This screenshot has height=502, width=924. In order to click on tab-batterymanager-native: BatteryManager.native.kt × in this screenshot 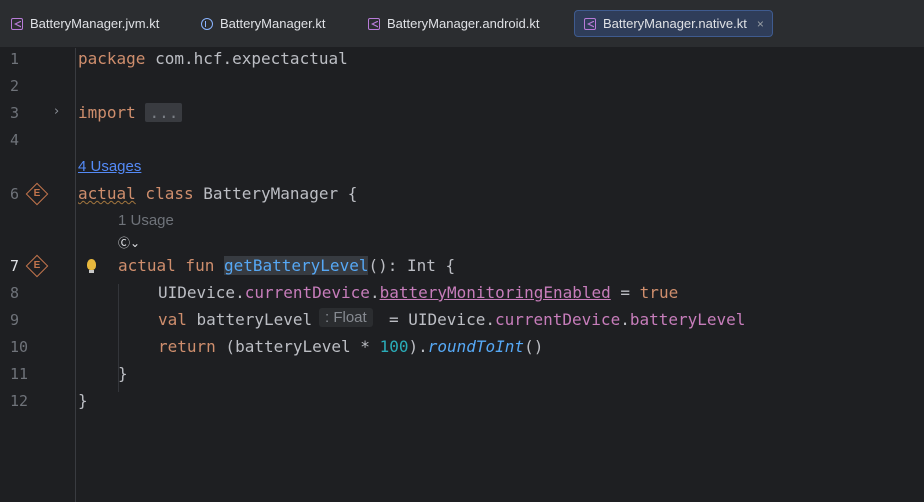, I will do `click(673, 23)`.